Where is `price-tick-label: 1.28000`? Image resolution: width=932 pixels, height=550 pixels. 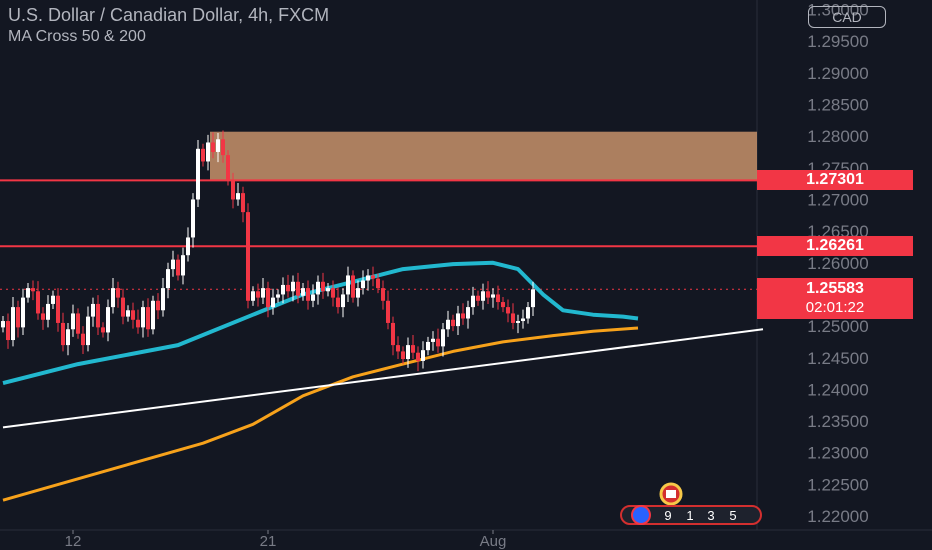
price-tick-label: 1.28000 is located at coordinates (837, 136).